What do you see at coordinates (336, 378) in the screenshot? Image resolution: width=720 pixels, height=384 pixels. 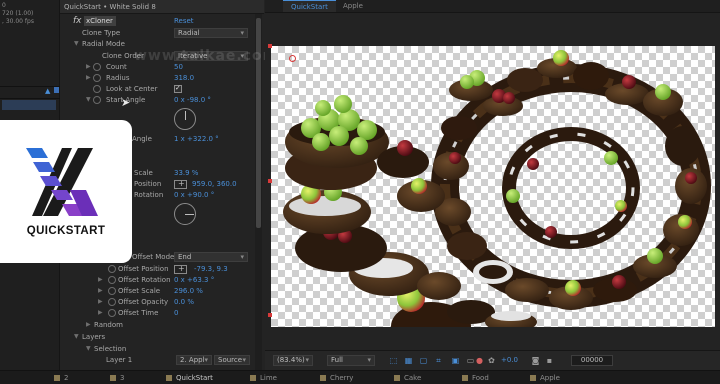 I see `timeline-tab: Cherry` at bounding box center [336, 378].